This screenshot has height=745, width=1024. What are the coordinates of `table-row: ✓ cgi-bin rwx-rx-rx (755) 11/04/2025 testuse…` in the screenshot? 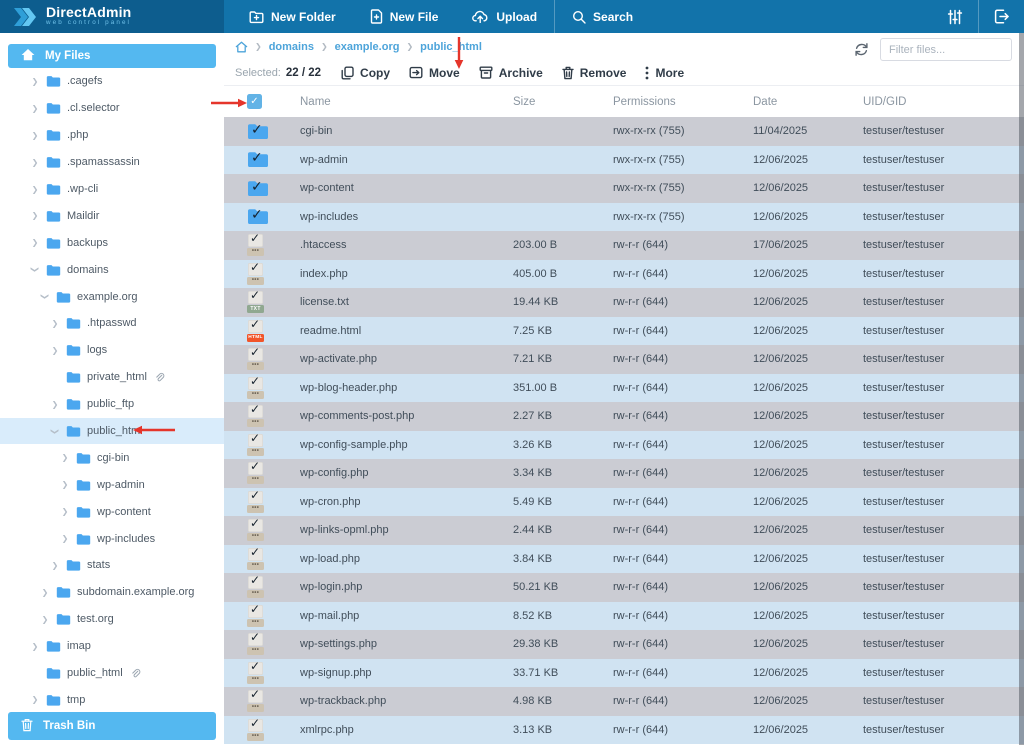 It's located at (624, 131).